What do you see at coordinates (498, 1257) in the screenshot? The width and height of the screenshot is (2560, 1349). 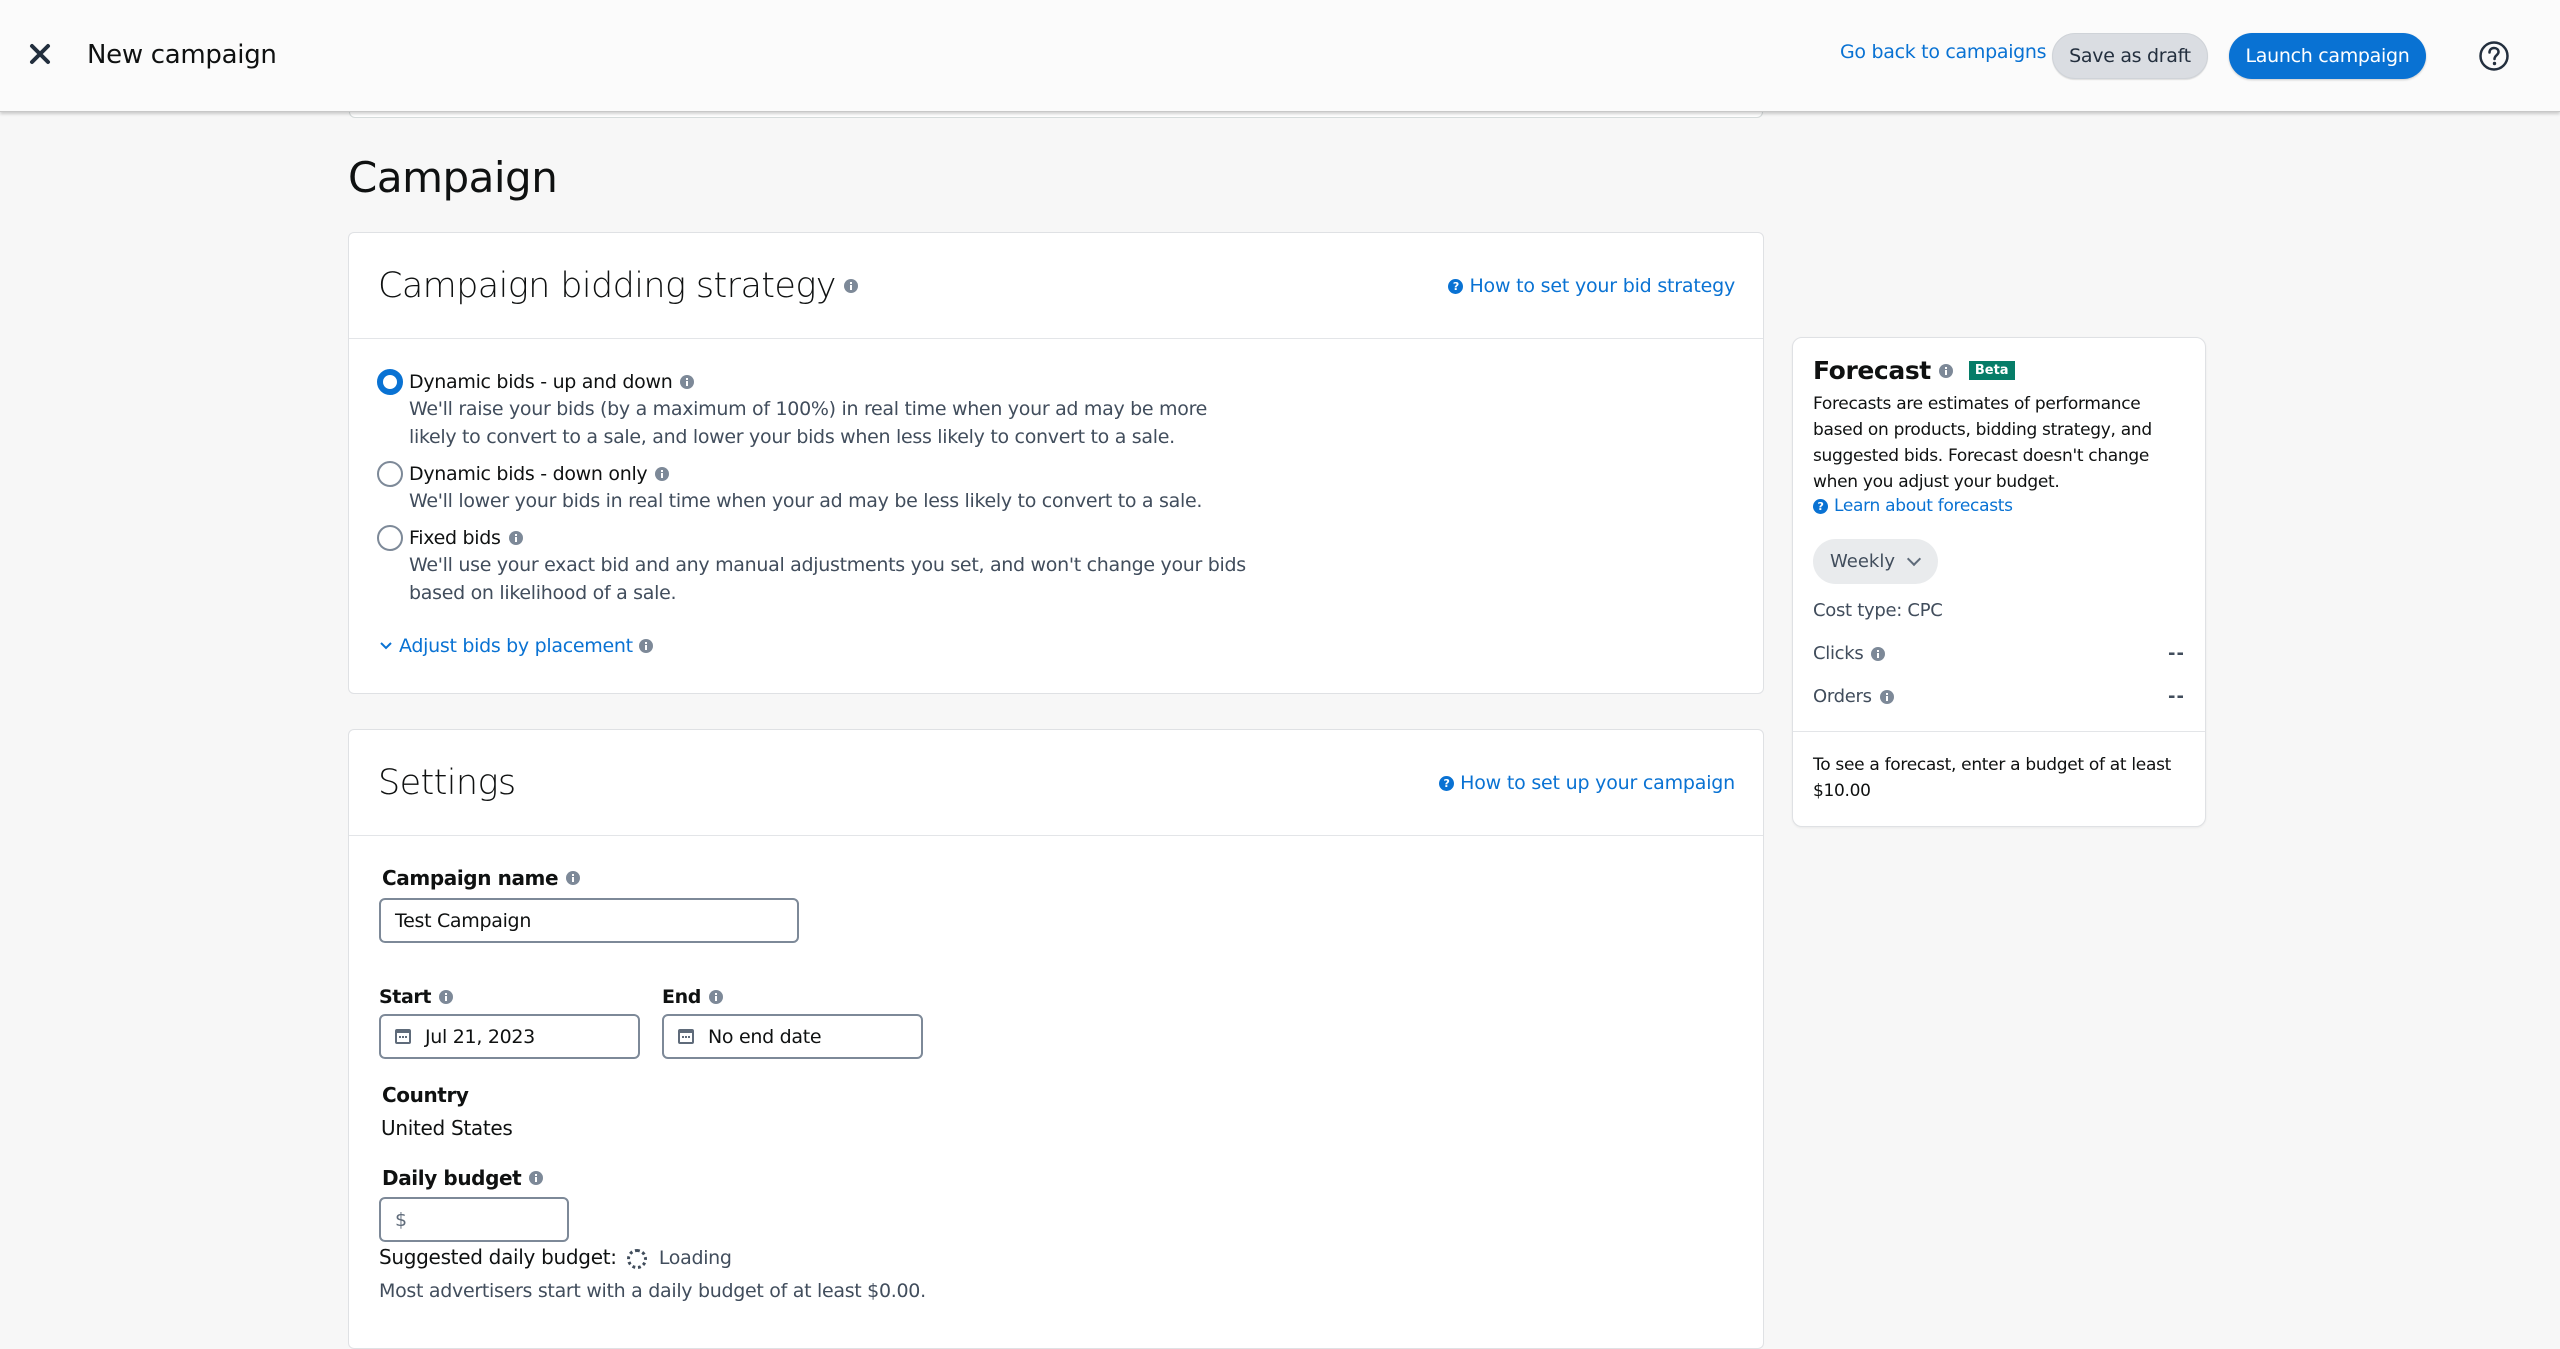 I see `suggested-budget-label: Suggested daily budget:` at bounding box center [498, 1257].